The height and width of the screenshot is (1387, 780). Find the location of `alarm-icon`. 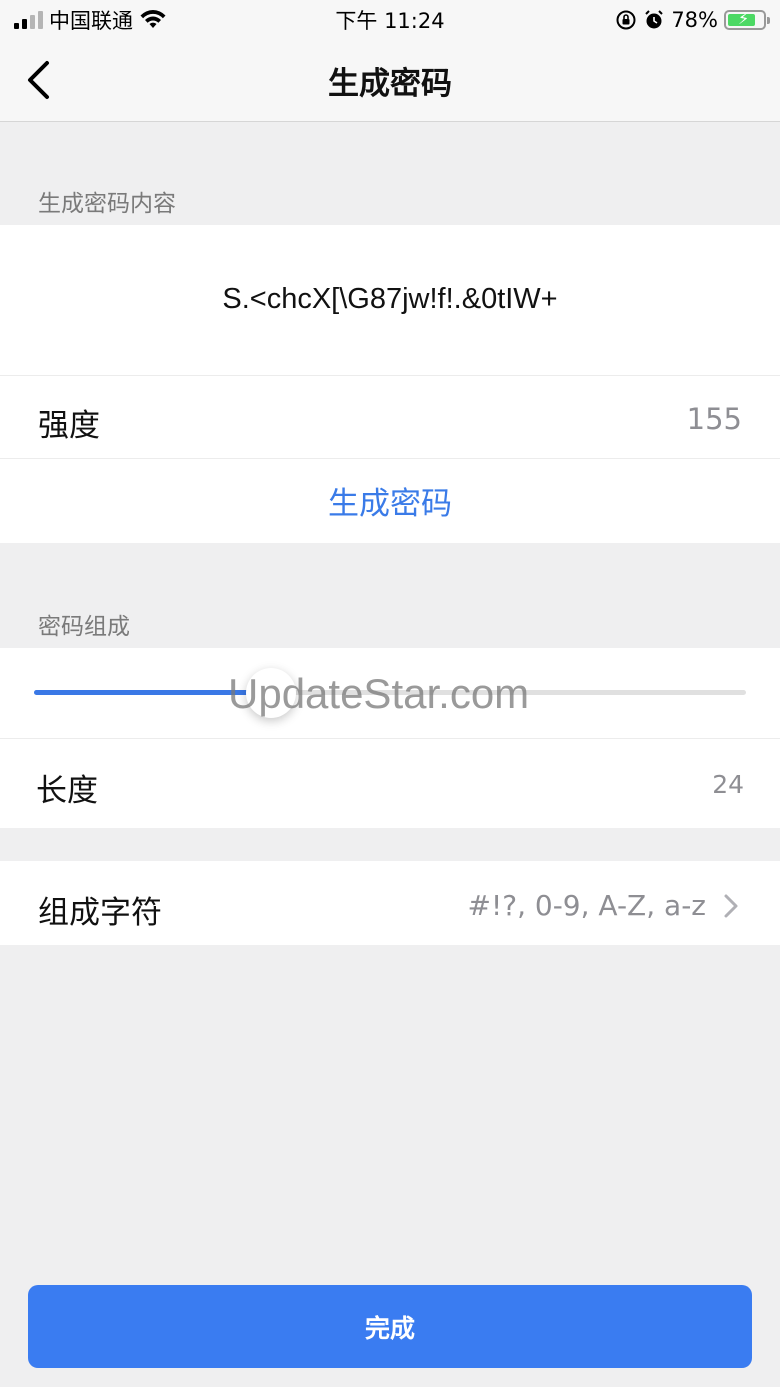

alarm-icon is located at coordinates (654, 19).